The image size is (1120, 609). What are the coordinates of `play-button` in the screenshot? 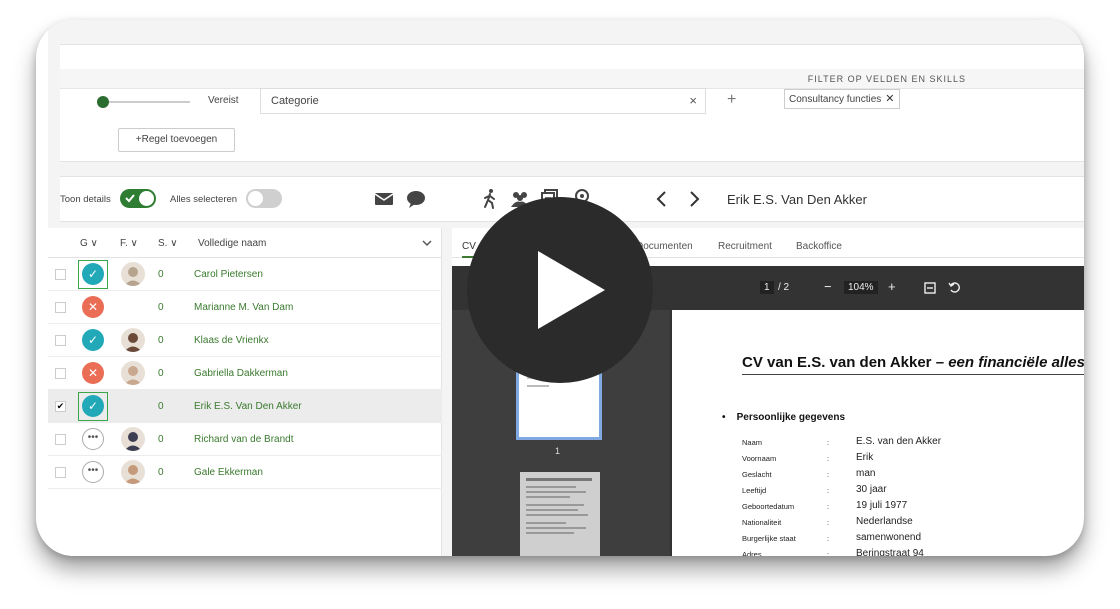 It's located at (560, 290).